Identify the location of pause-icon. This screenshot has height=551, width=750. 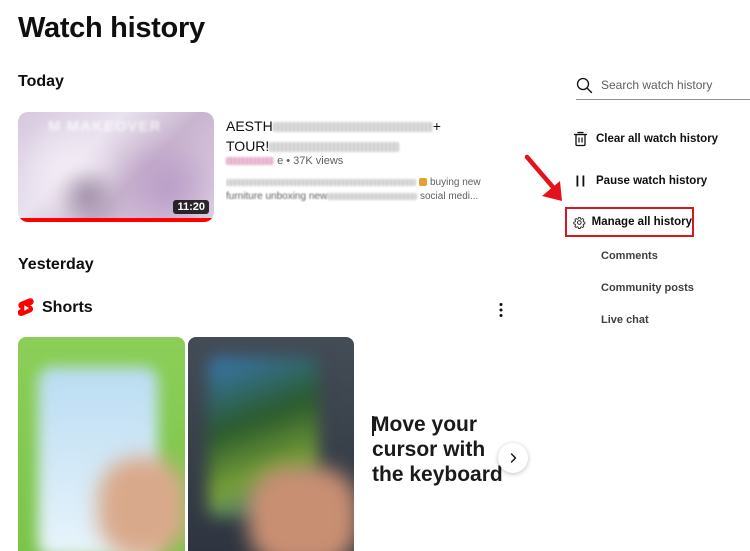
(580, 181).